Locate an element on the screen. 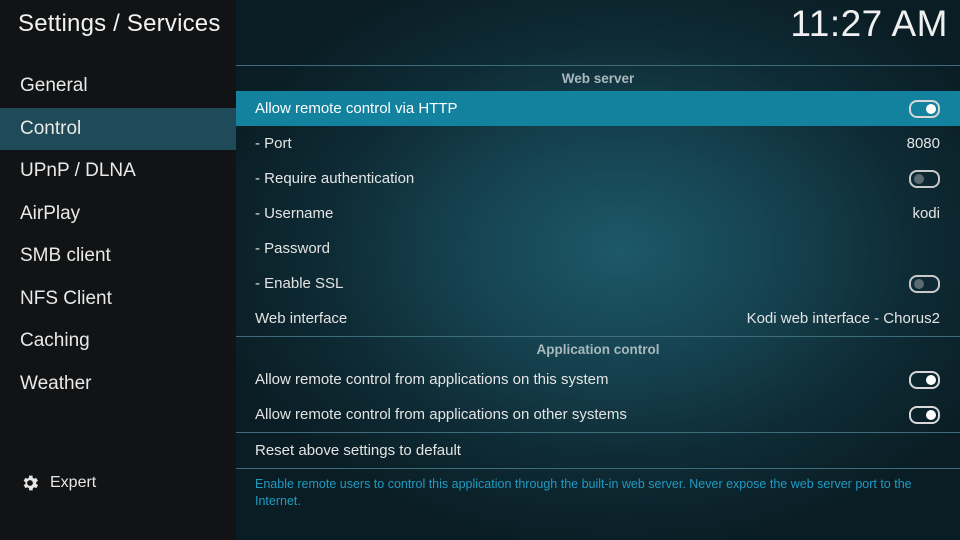  setting-label: Allow remote control via HTTP is located at coordinates (356, 108).